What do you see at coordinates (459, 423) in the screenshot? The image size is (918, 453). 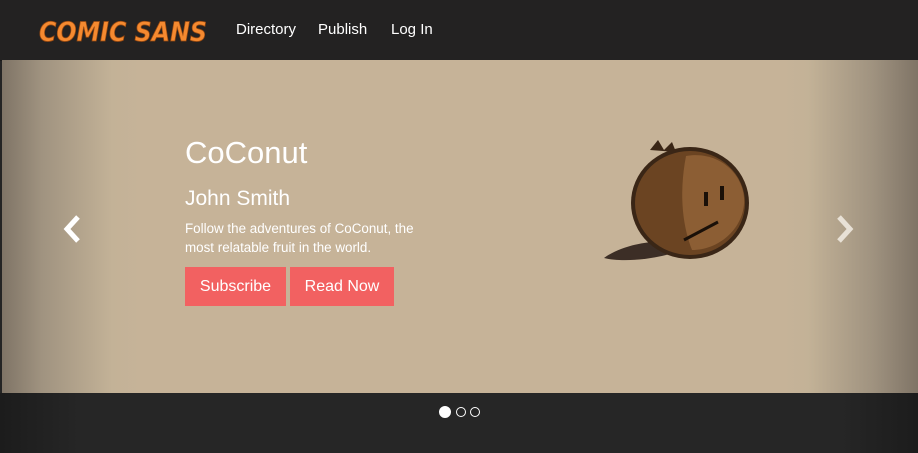 I see `carousel-indicator-bar` at bounding box center [459, 423].